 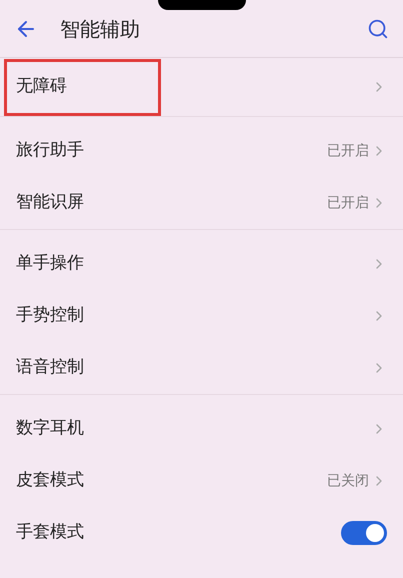 I want to click on status-text: 已关闭, so click(x=348, y=481).